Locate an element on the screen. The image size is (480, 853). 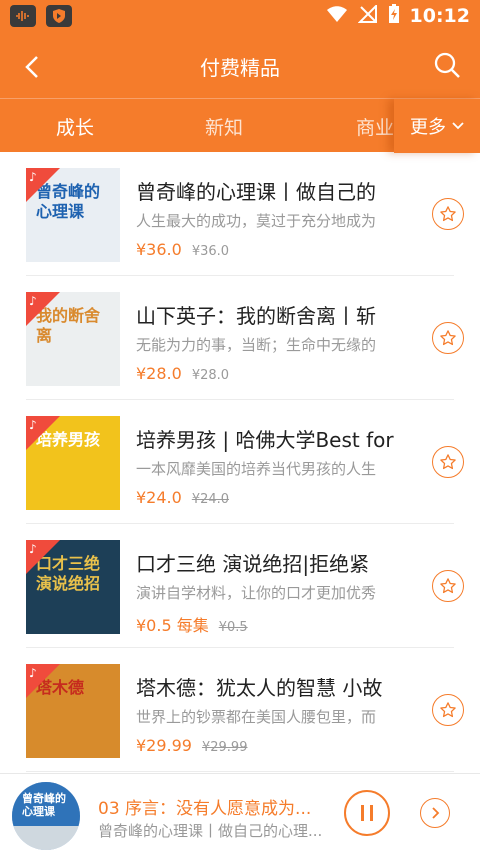
tab-business: 商业 is located at coordinates (375, 126).